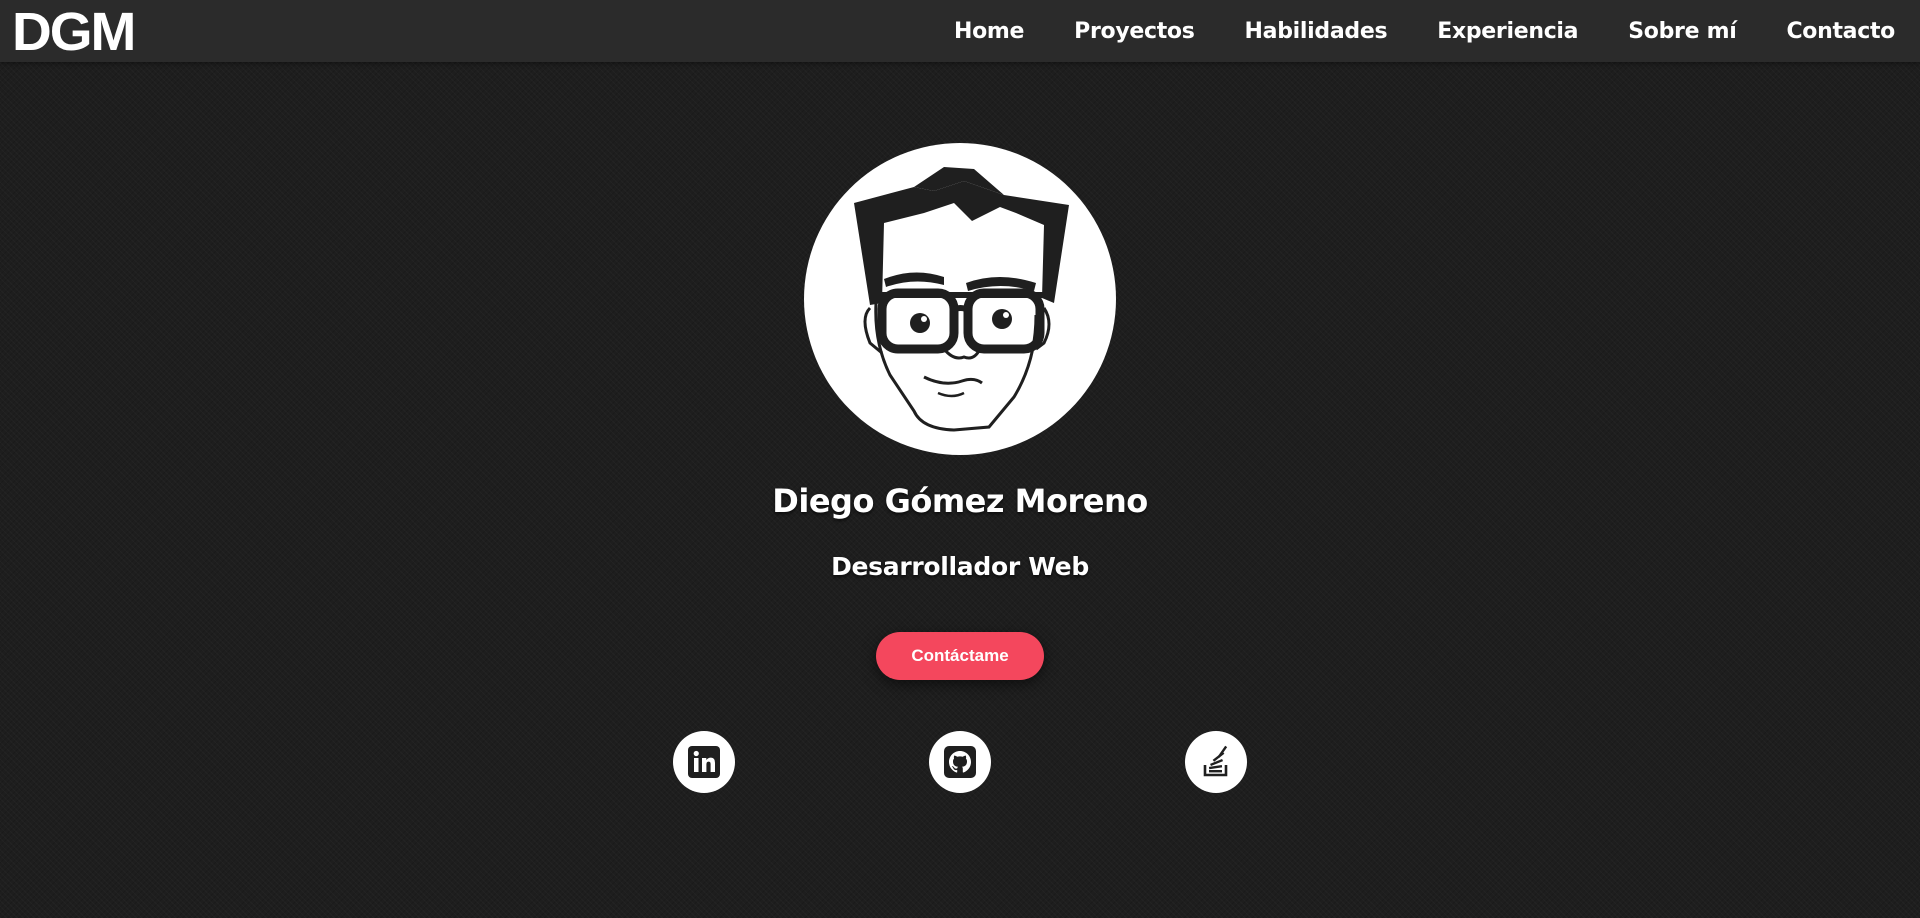 This screenshot has height=918, width=1920. I want to click on avatar, so click(960, 299).